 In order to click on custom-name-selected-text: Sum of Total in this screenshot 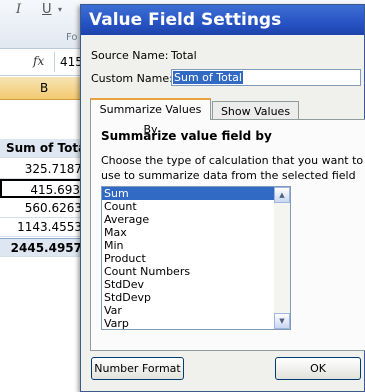, I will do `click(208, 77)`.